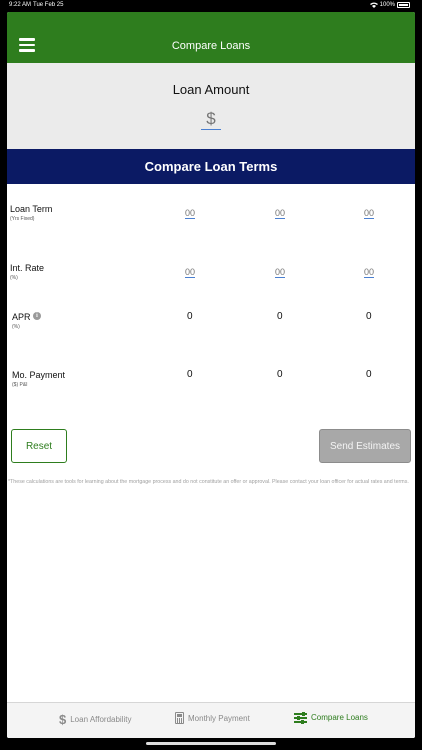 This screenshot has height=750, width=422. Describe the element at coordinates (63, 719) in the screenshot. I see `dollar-icon: $` at that location.